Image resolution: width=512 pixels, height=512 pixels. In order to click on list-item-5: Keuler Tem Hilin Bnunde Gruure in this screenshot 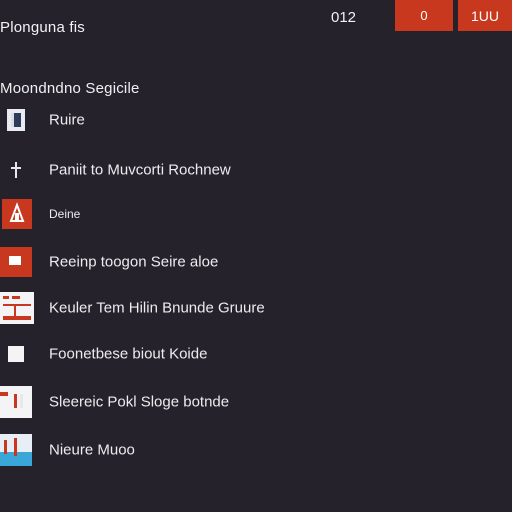, I will do `click(256, 308)`.